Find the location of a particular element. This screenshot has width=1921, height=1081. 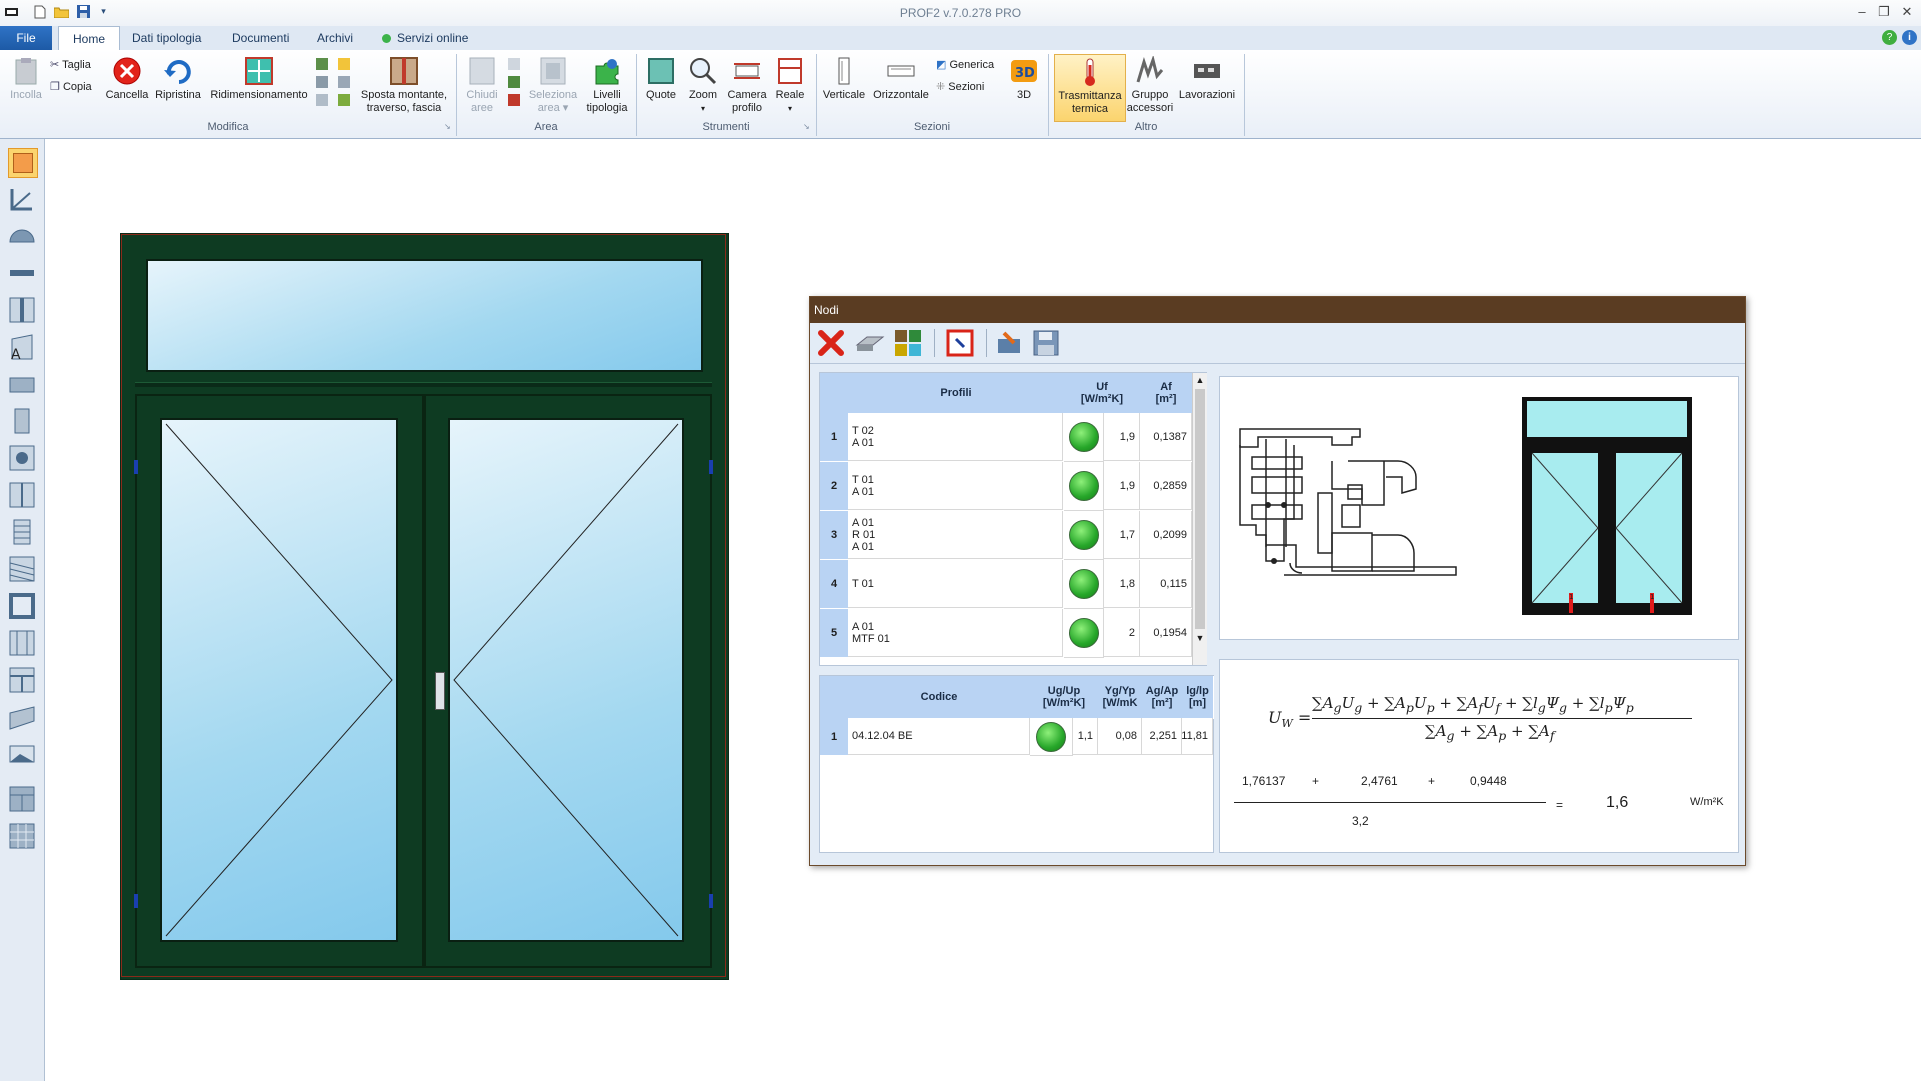

sezioni-button: ⁜ Sezioni is located at coordinates (960, 86).